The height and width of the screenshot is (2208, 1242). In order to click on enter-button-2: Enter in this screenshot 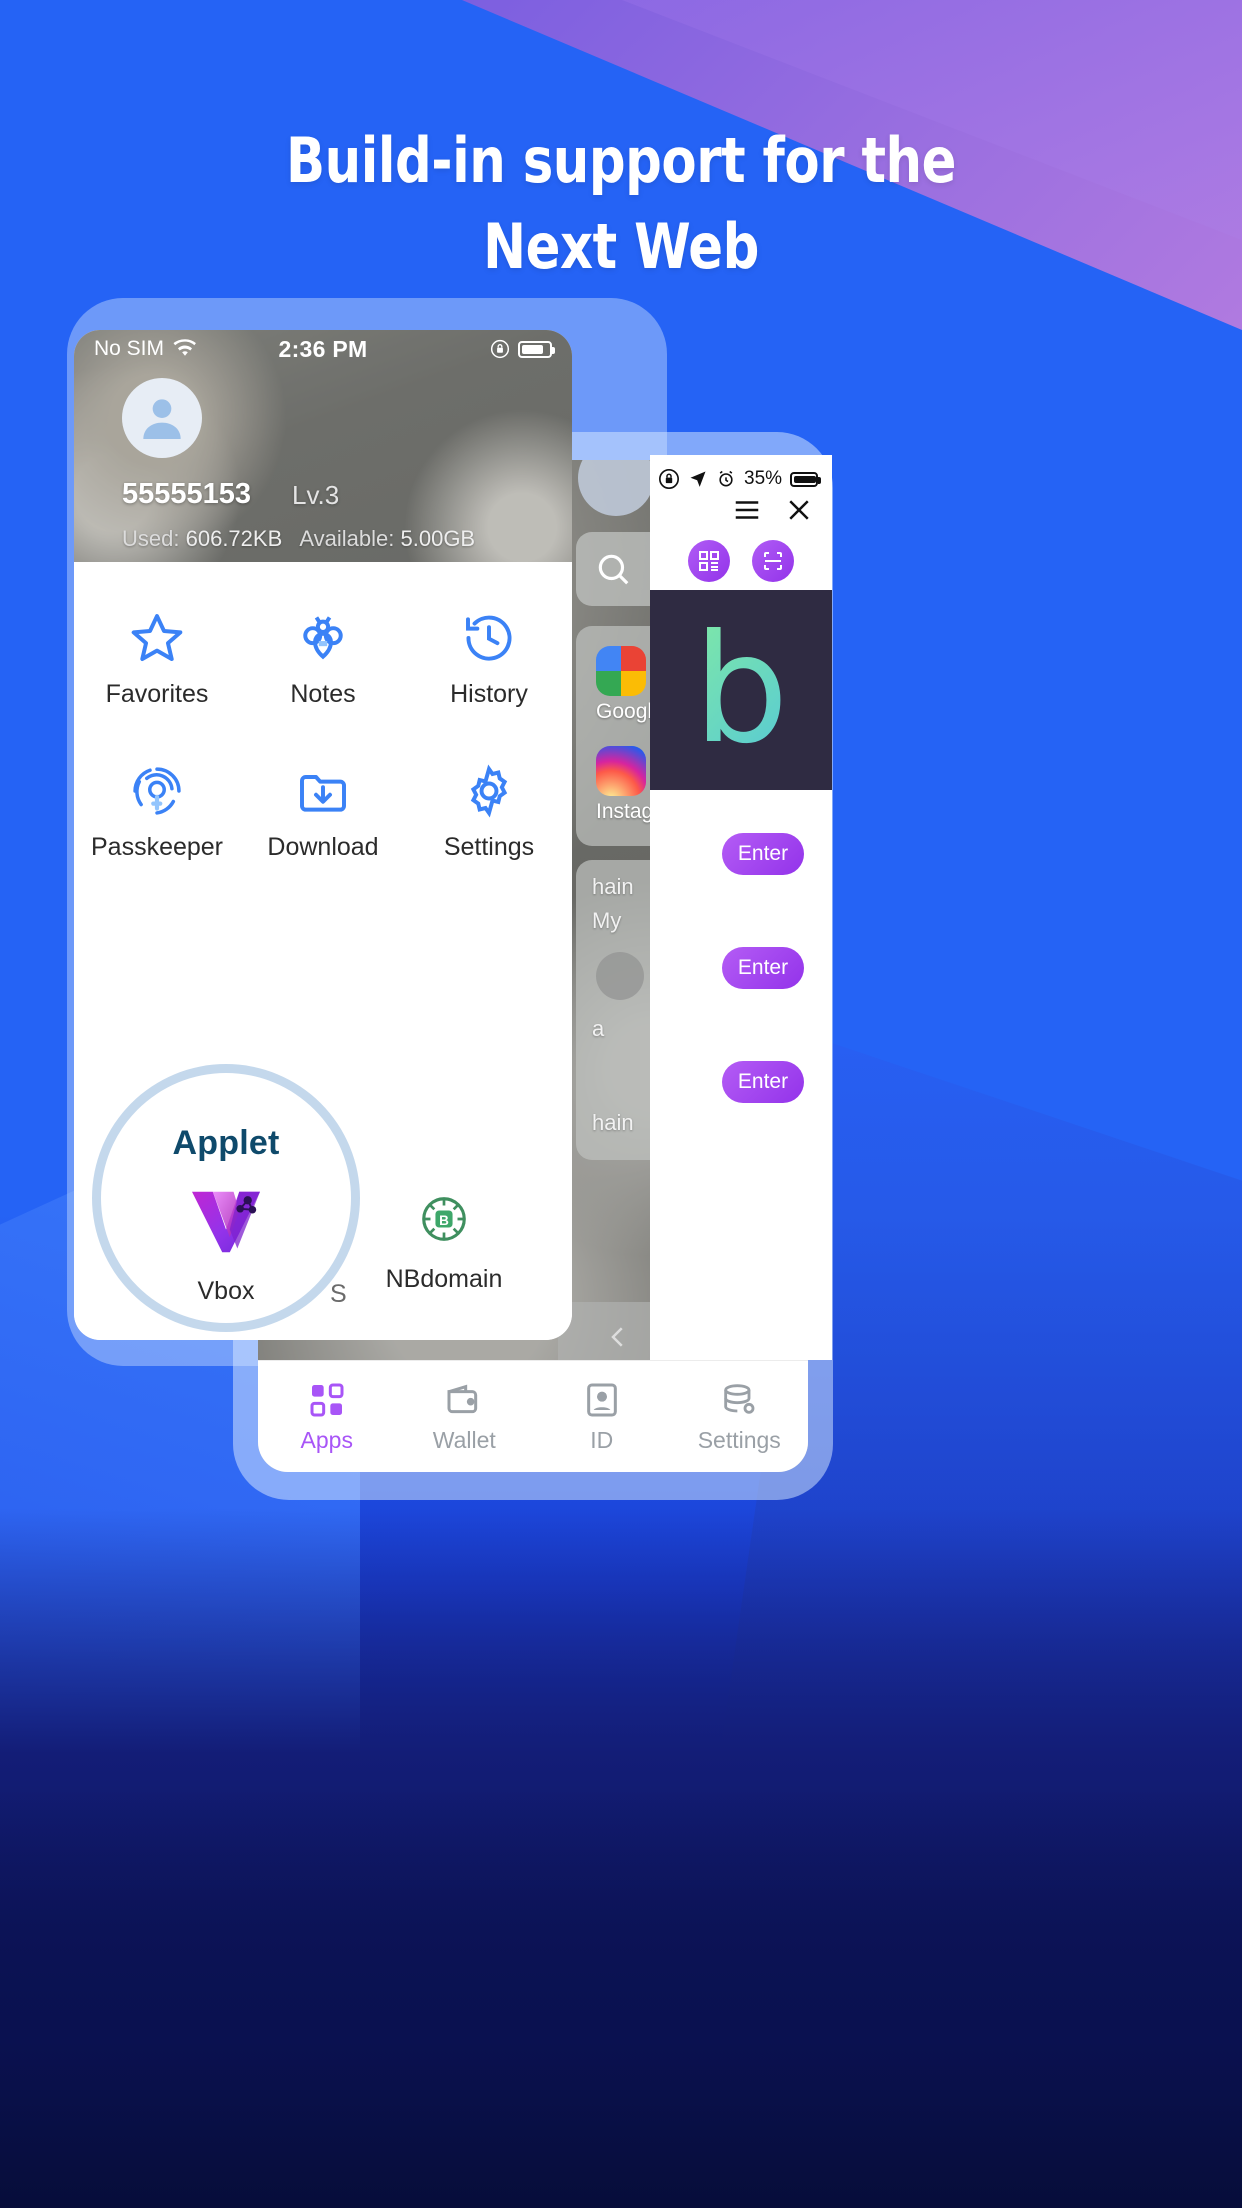, I will do `click(763, 968)`.